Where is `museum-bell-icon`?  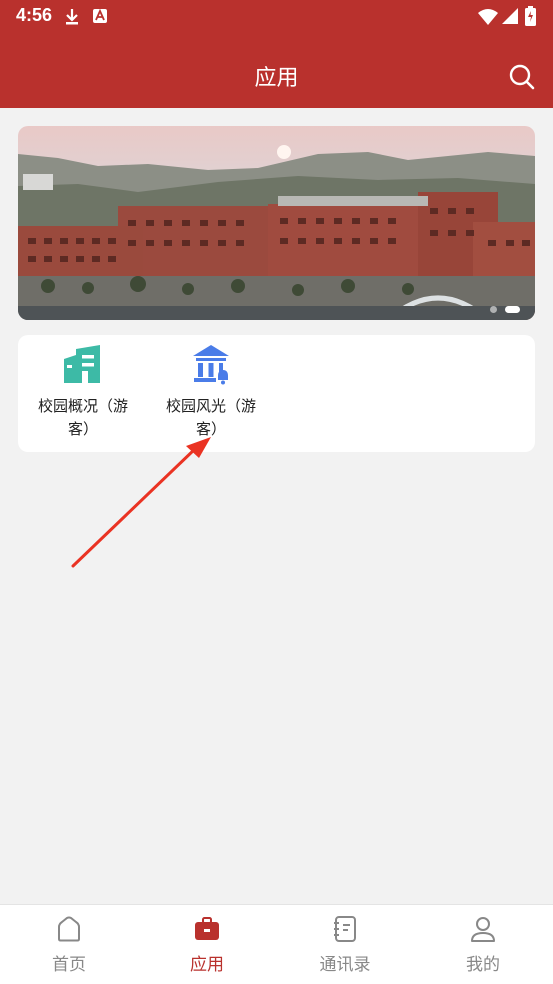 museum-bell-icon is located at coordinates (211, 365).